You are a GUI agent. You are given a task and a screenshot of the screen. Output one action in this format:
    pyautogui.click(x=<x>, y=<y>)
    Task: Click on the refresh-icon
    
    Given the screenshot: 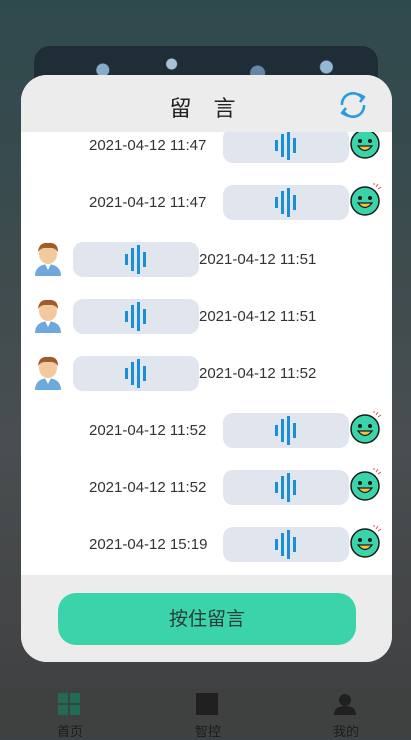 What is the action you would take?
    pyautogui.click(x=353, y=105)
    